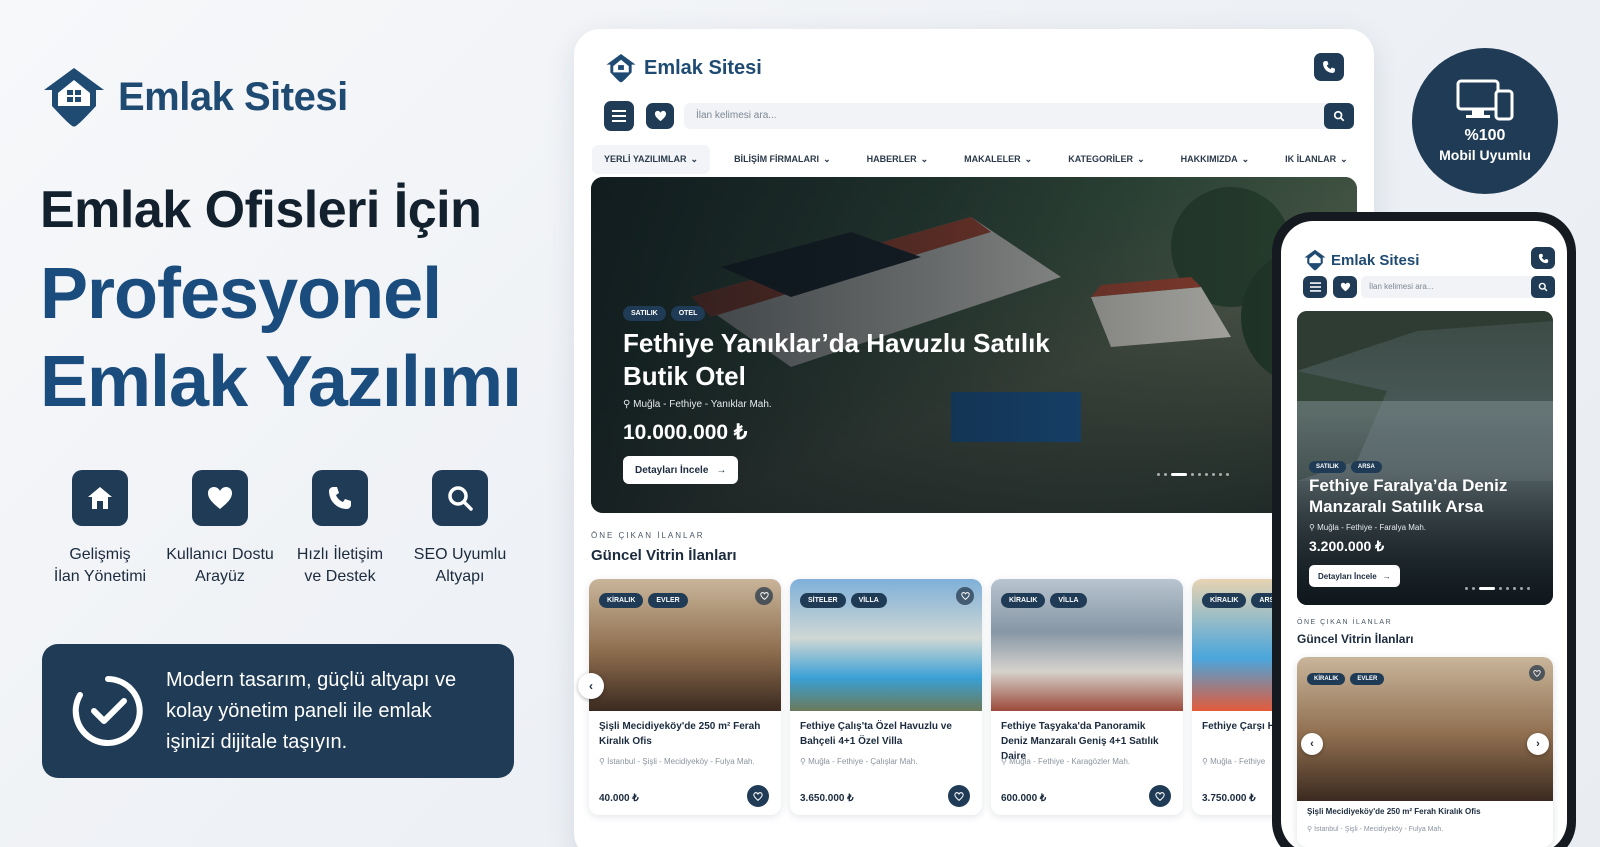 Image resolution: width=1600 pixels, height=847 pixels. Describe the element at coordinates (777, 159) in the screenshot. I see `nav-item-label: BİLİŞİM FİRMALARI` at that location.